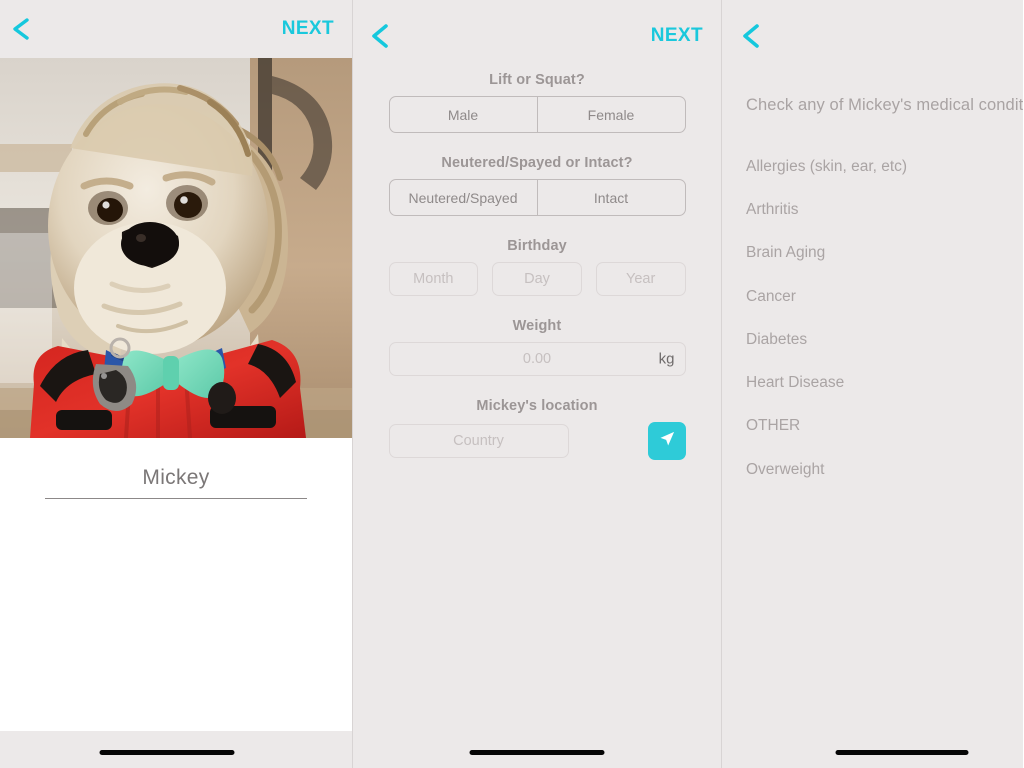 The width and height of the screenshot is (1024, 768). What do you see at coordinates (872, 36) in the screenshot?
I see `navbar-screen3: NEXT` at bounding box center [872, 36].